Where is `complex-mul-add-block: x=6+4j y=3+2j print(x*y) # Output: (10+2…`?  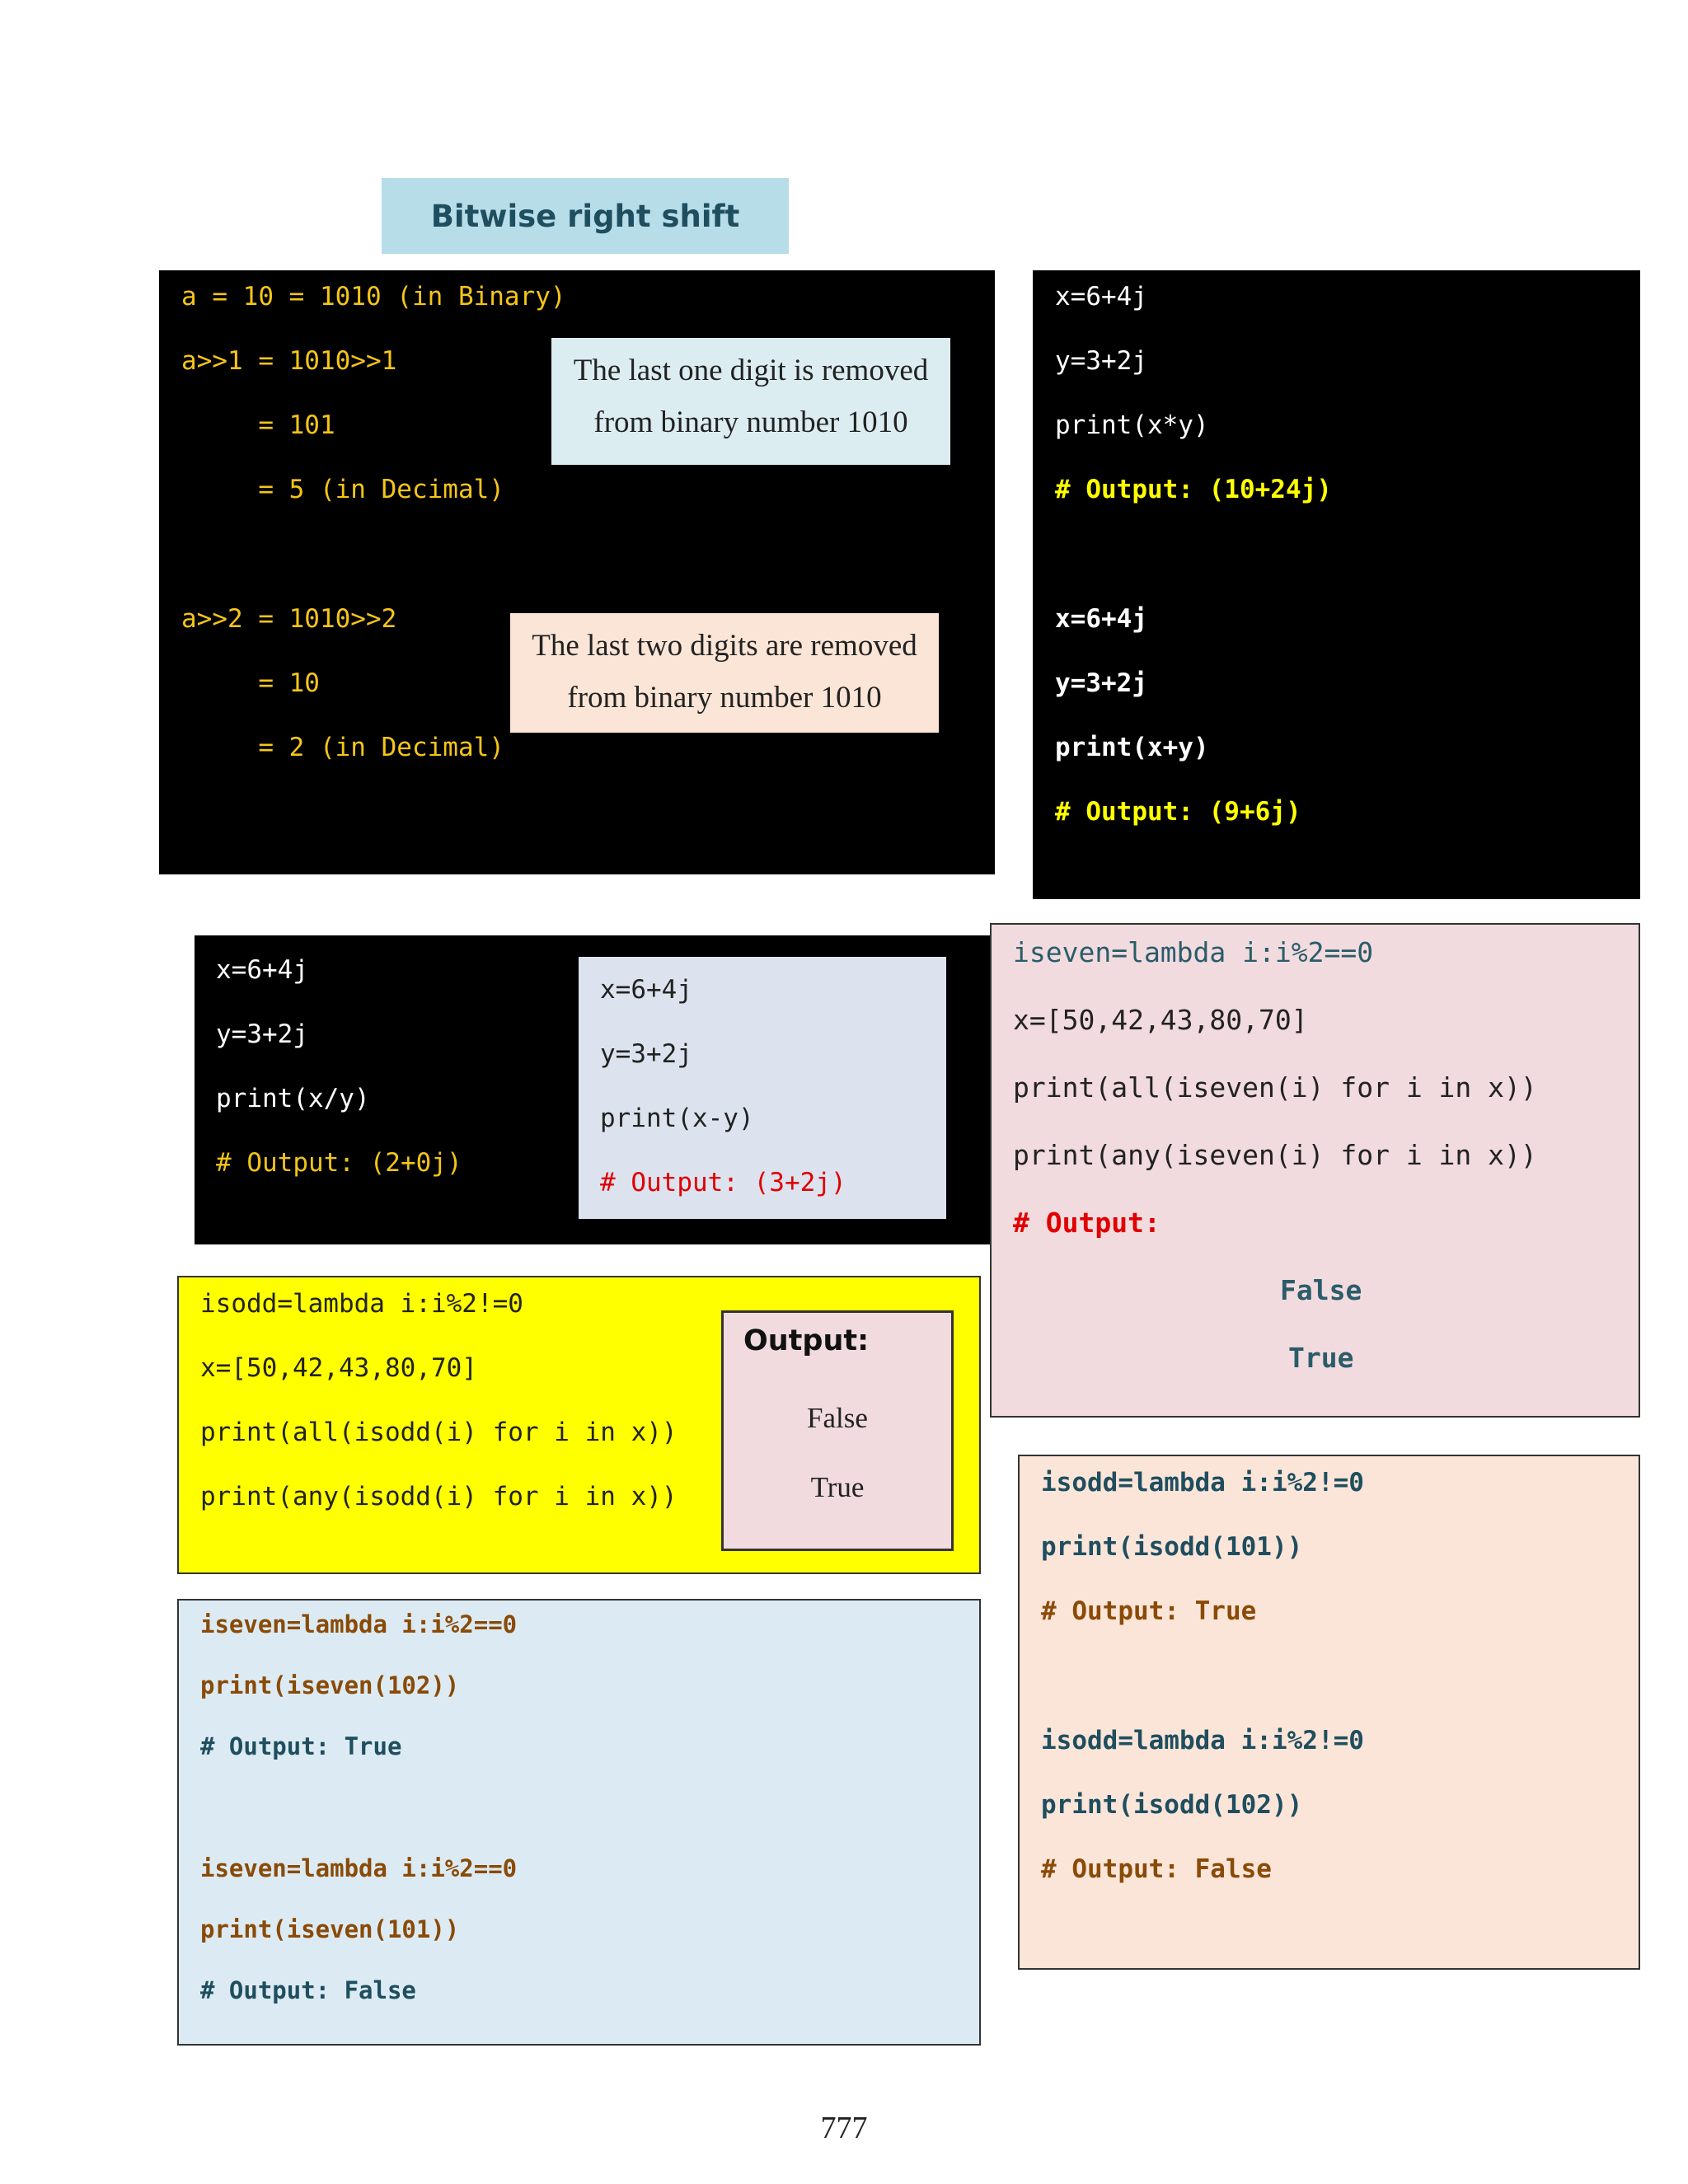 complex-mul-add-block: x=6+4j y=3+2j print(x*y) # Output: (10+2… is located at coordinates (1337, 584).